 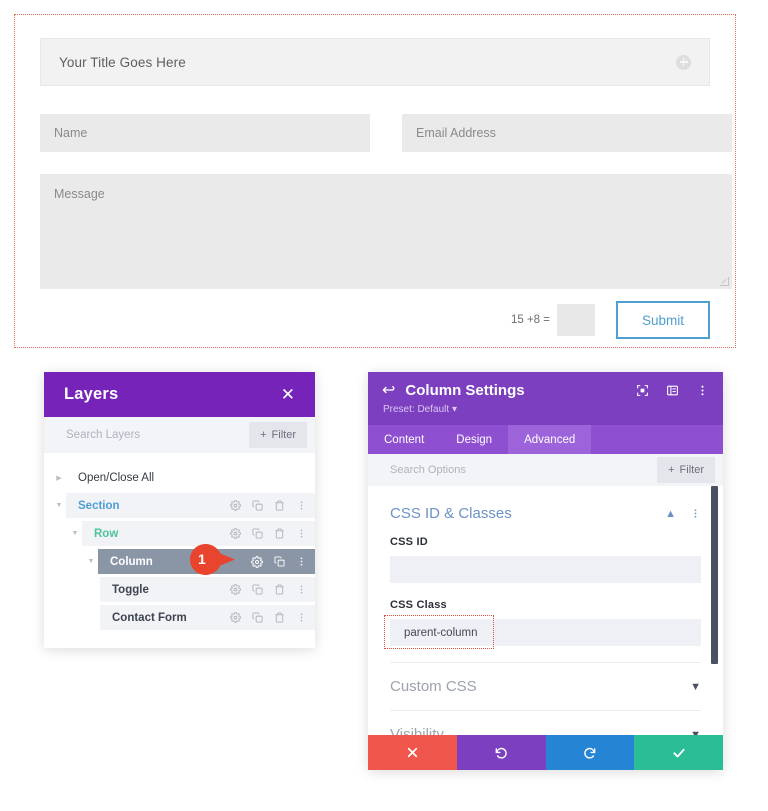 I want to click on layers-filter-label: Filter, so click(x=283, y=435).